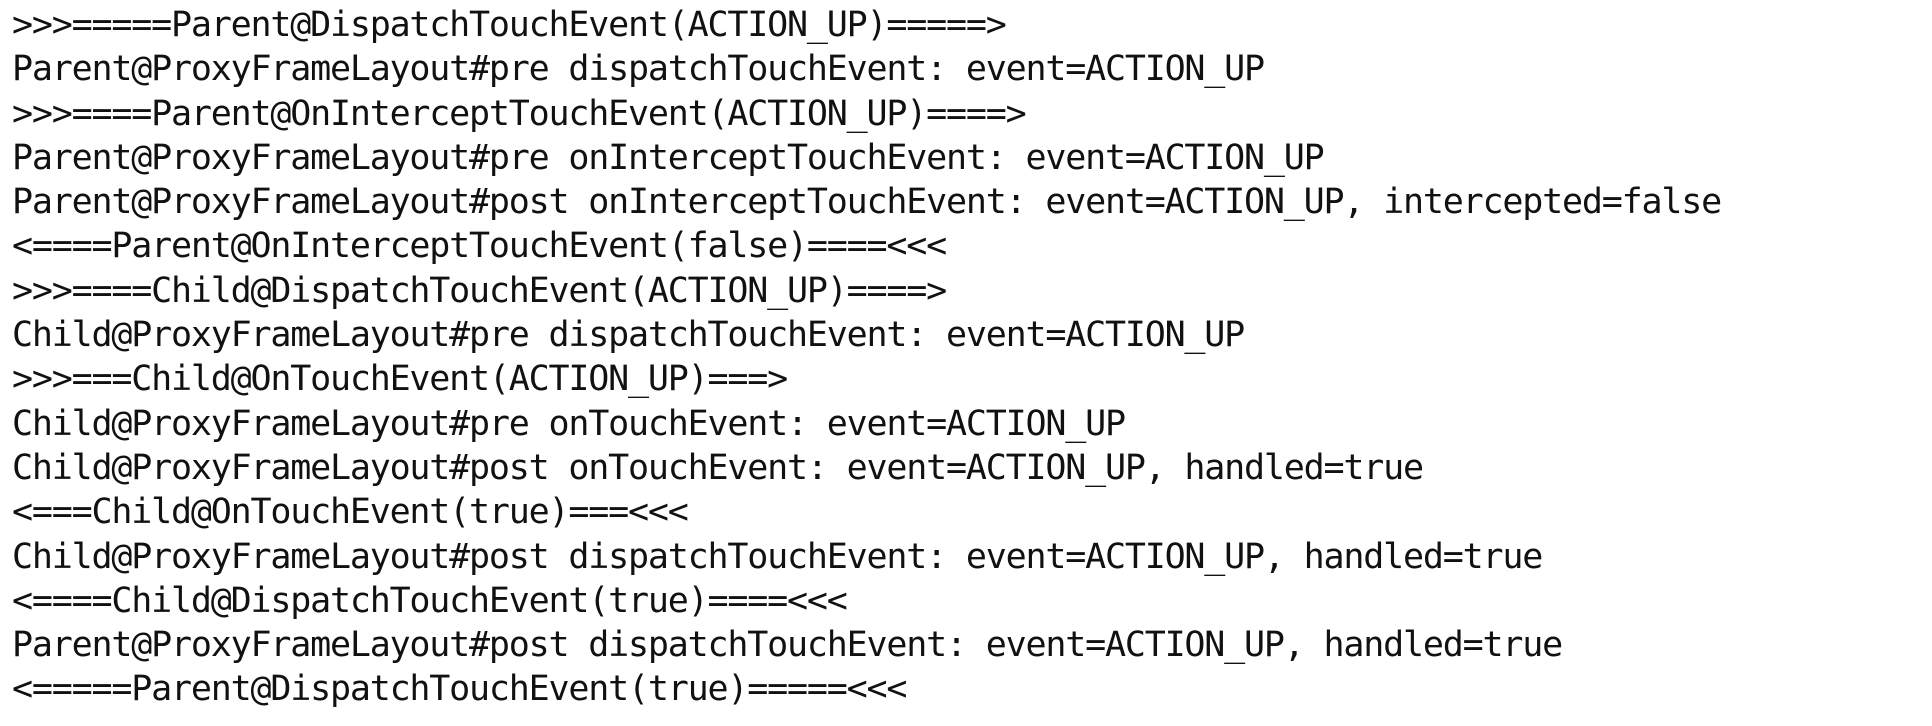  I want to click on log-line: >>>===Child@OnTouchEvent(ACTION_UP)===>, so click(400, 379).